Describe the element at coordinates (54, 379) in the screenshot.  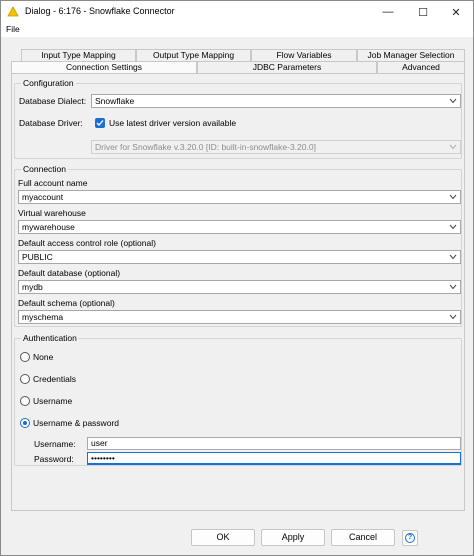
I see `auth-option-credentials-label: Credentials` at that location.